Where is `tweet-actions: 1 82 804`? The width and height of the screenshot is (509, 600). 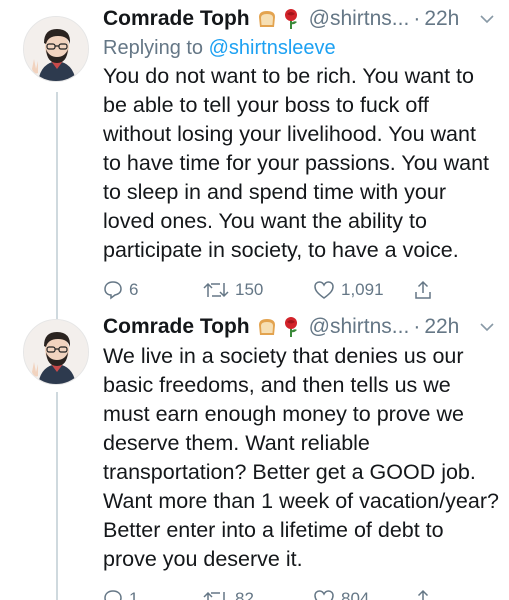 tweet-actions: 1 82 804 is located at coordinates (299, 593).